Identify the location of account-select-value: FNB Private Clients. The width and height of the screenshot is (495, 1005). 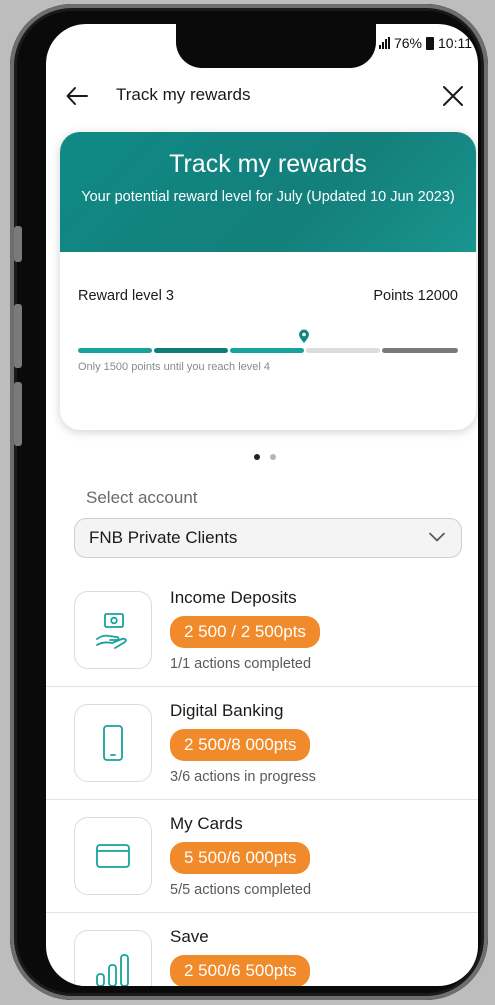
(163, 537).